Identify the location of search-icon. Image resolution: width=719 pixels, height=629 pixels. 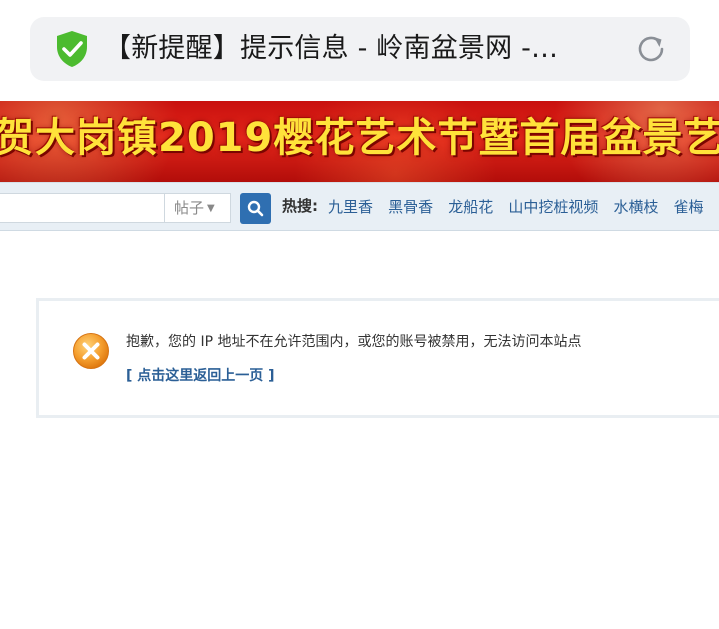
(255, 208).